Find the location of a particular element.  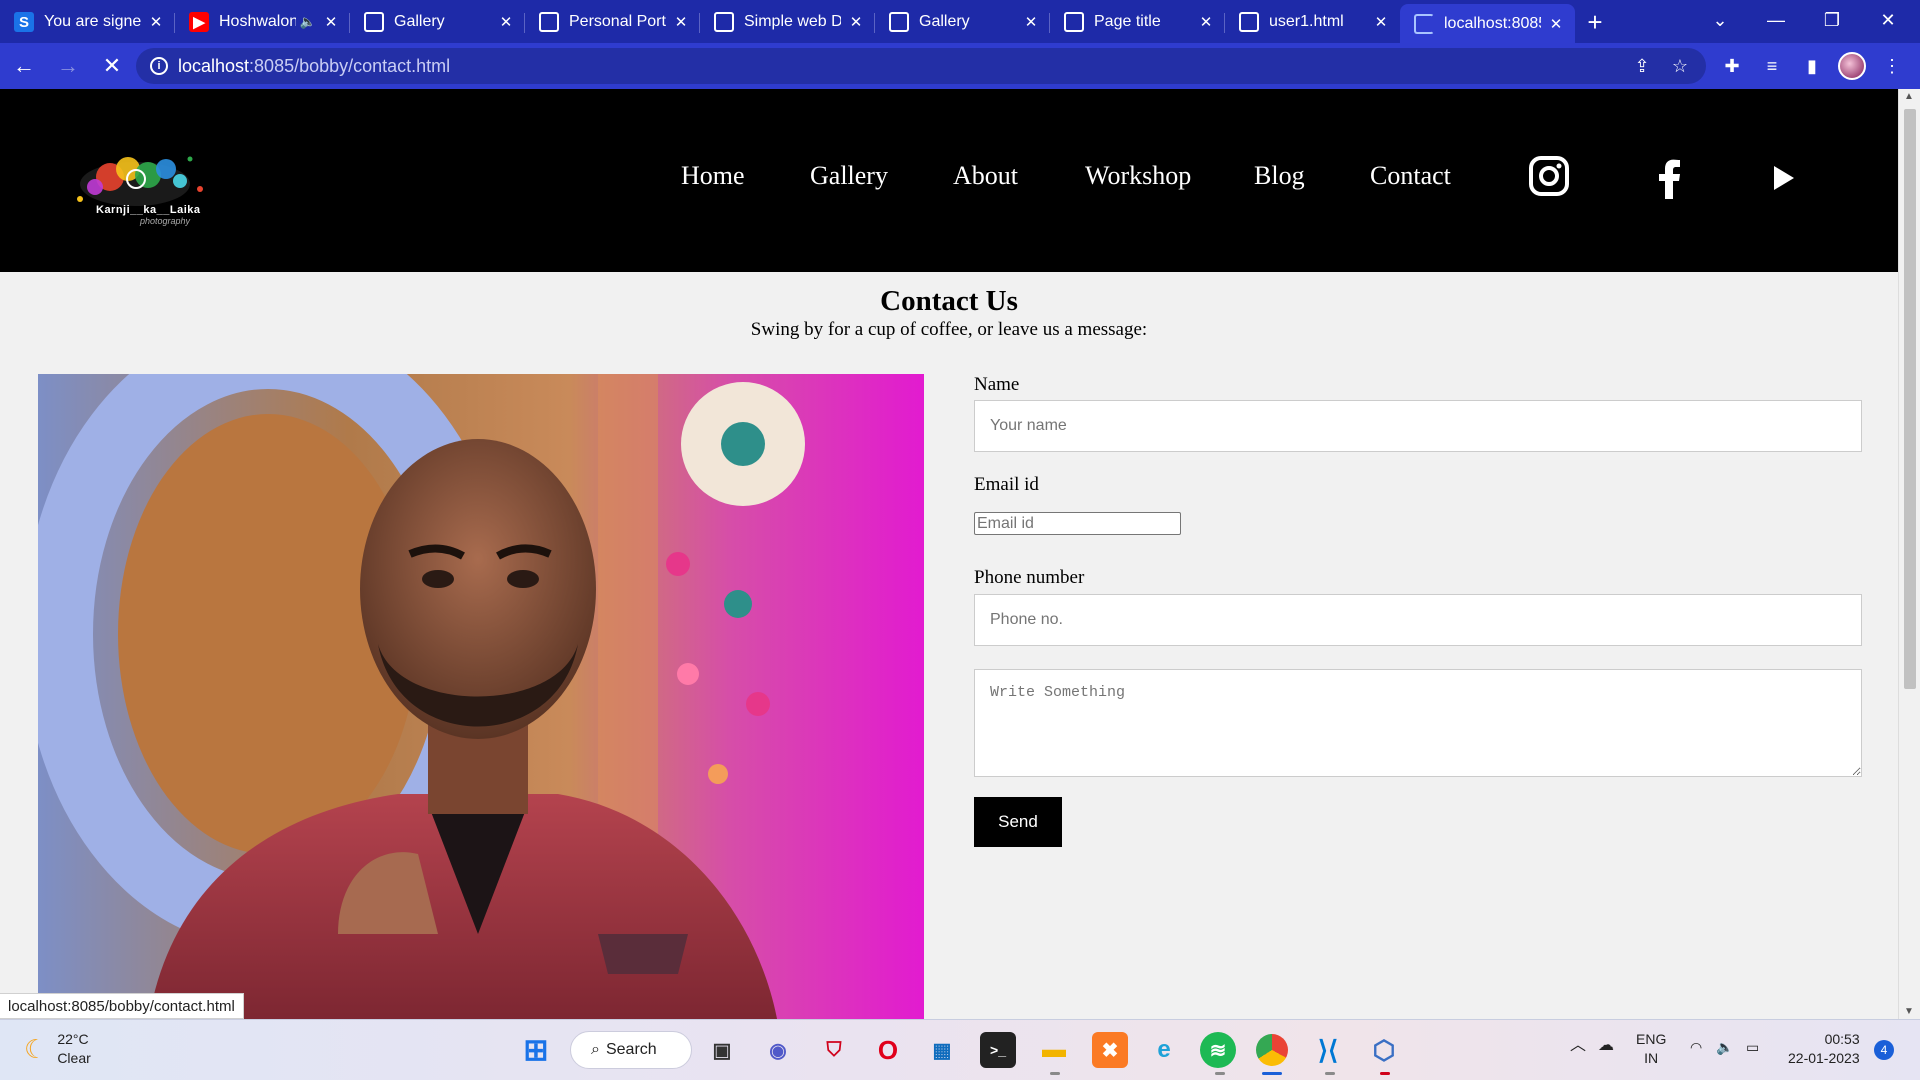

page-scrollbar: ▲ ▼ is located at coordinates (1909, 554).